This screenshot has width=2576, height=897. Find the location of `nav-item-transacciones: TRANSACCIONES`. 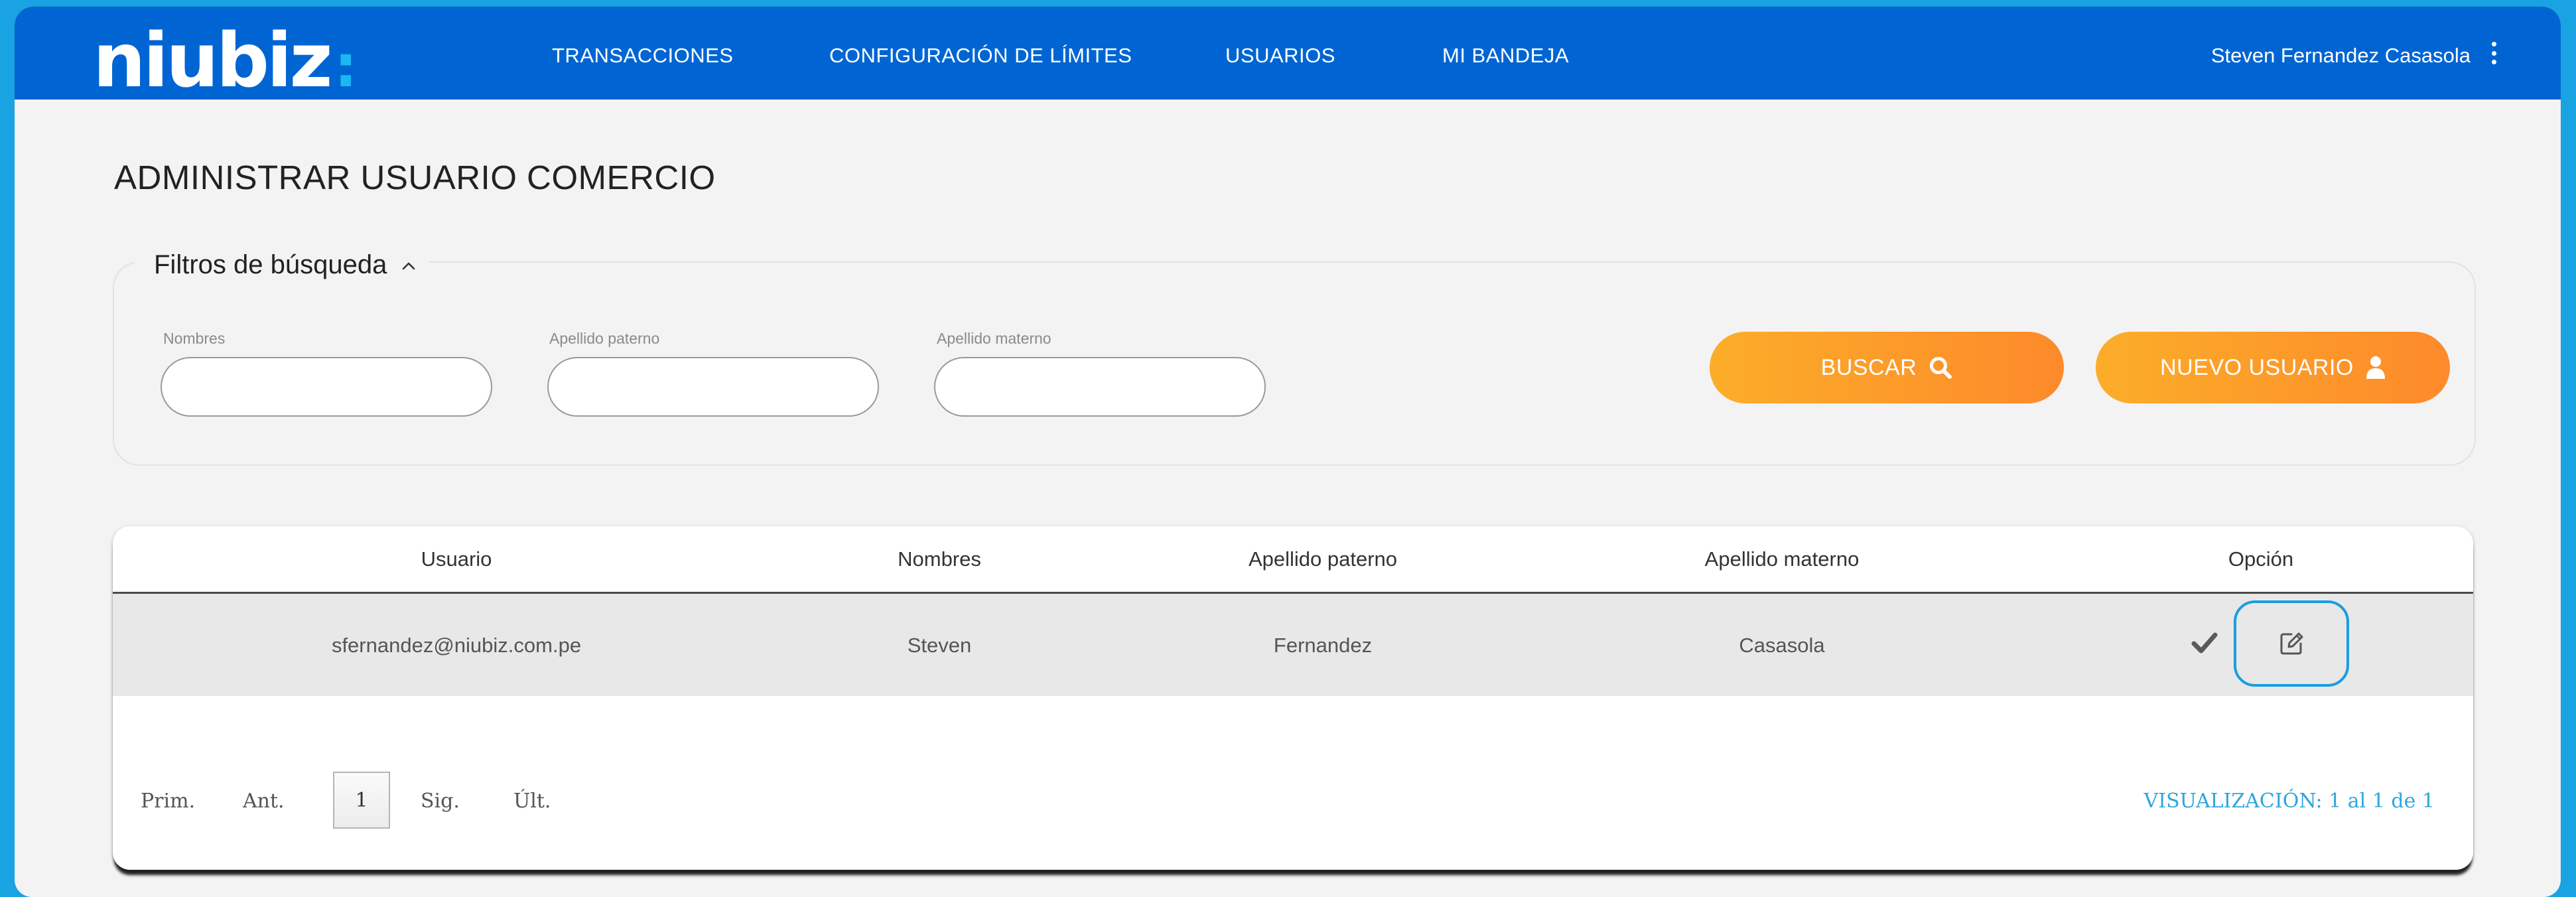

nav-item-transacciones: TRANSACCIONES is located at coordinates (642, 56).